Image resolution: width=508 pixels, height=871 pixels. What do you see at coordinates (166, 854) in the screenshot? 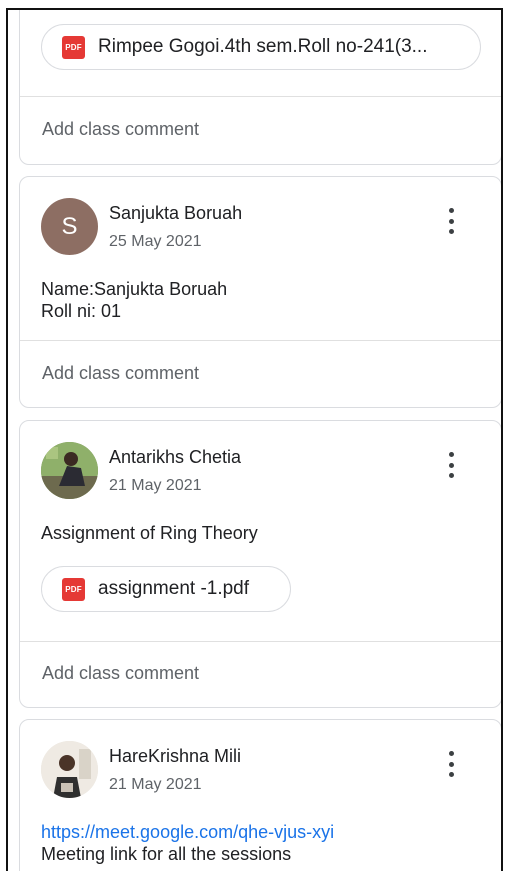
I see `post-body-line: Meeting link for all the sessions` at bounding box center [166, 854].